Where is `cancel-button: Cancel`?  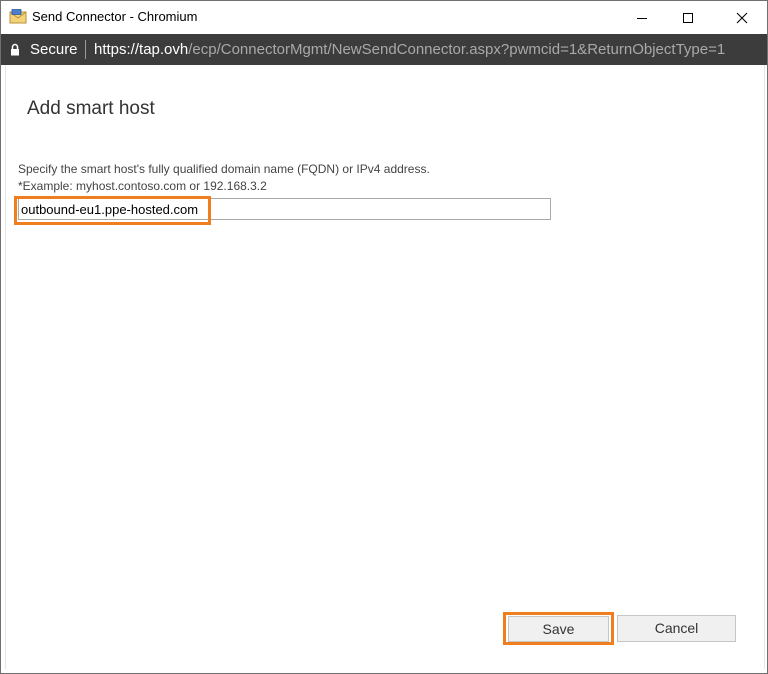
cancel-button: Cancel is located at coordinates (676, 628).